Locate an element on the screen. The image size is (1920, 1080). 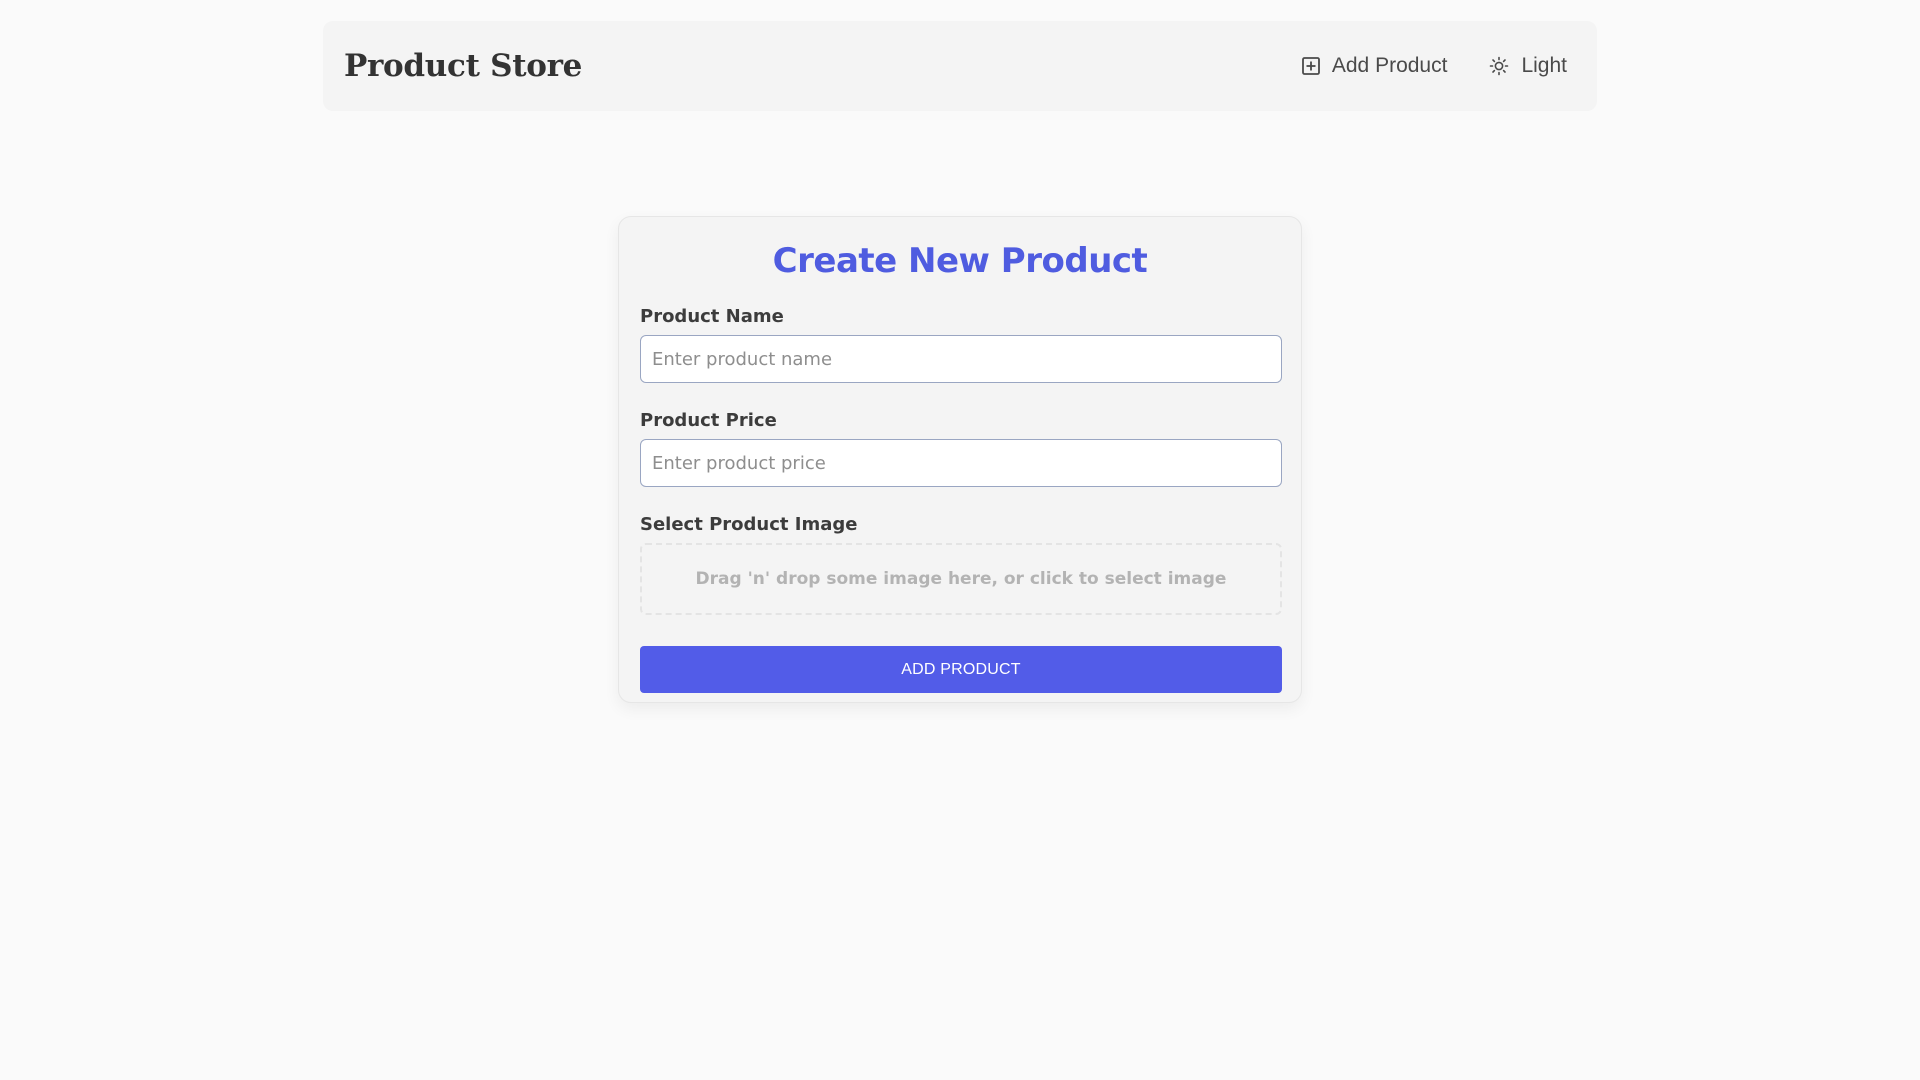
add-product-link: Add Product is located at coordinates (1374, 66).